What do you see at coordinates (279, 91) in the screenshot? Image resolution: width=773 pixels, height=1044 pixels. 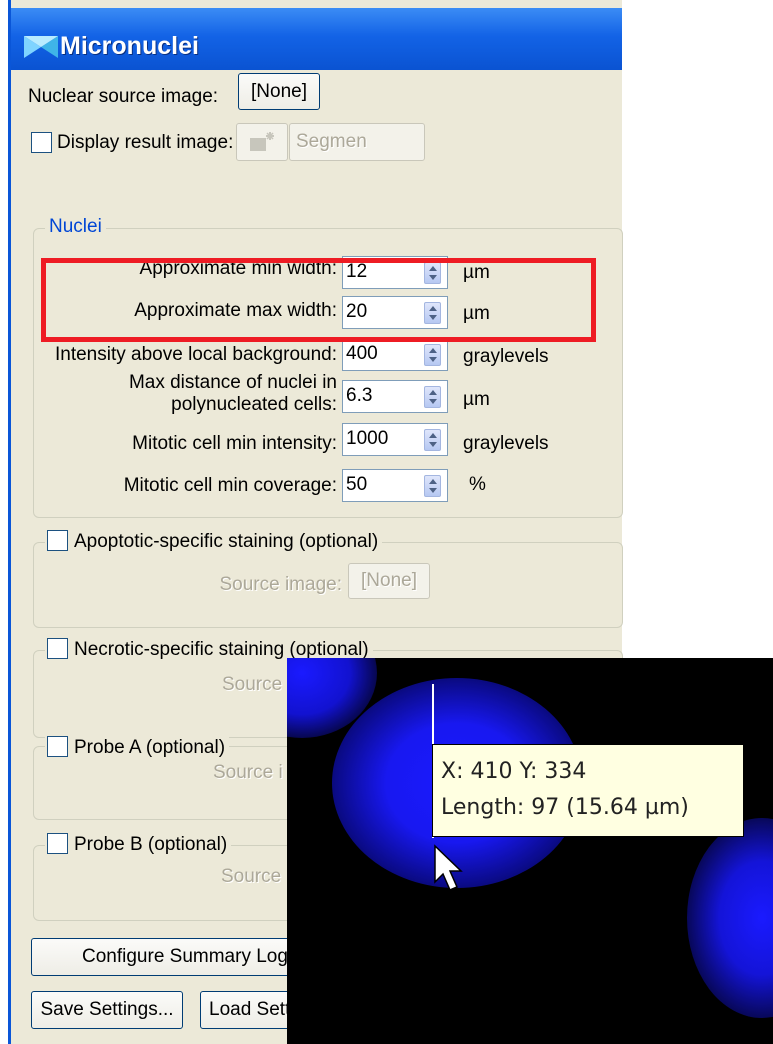 I see `nuclear-source-button: [None]` at bounding box center [279, 91].